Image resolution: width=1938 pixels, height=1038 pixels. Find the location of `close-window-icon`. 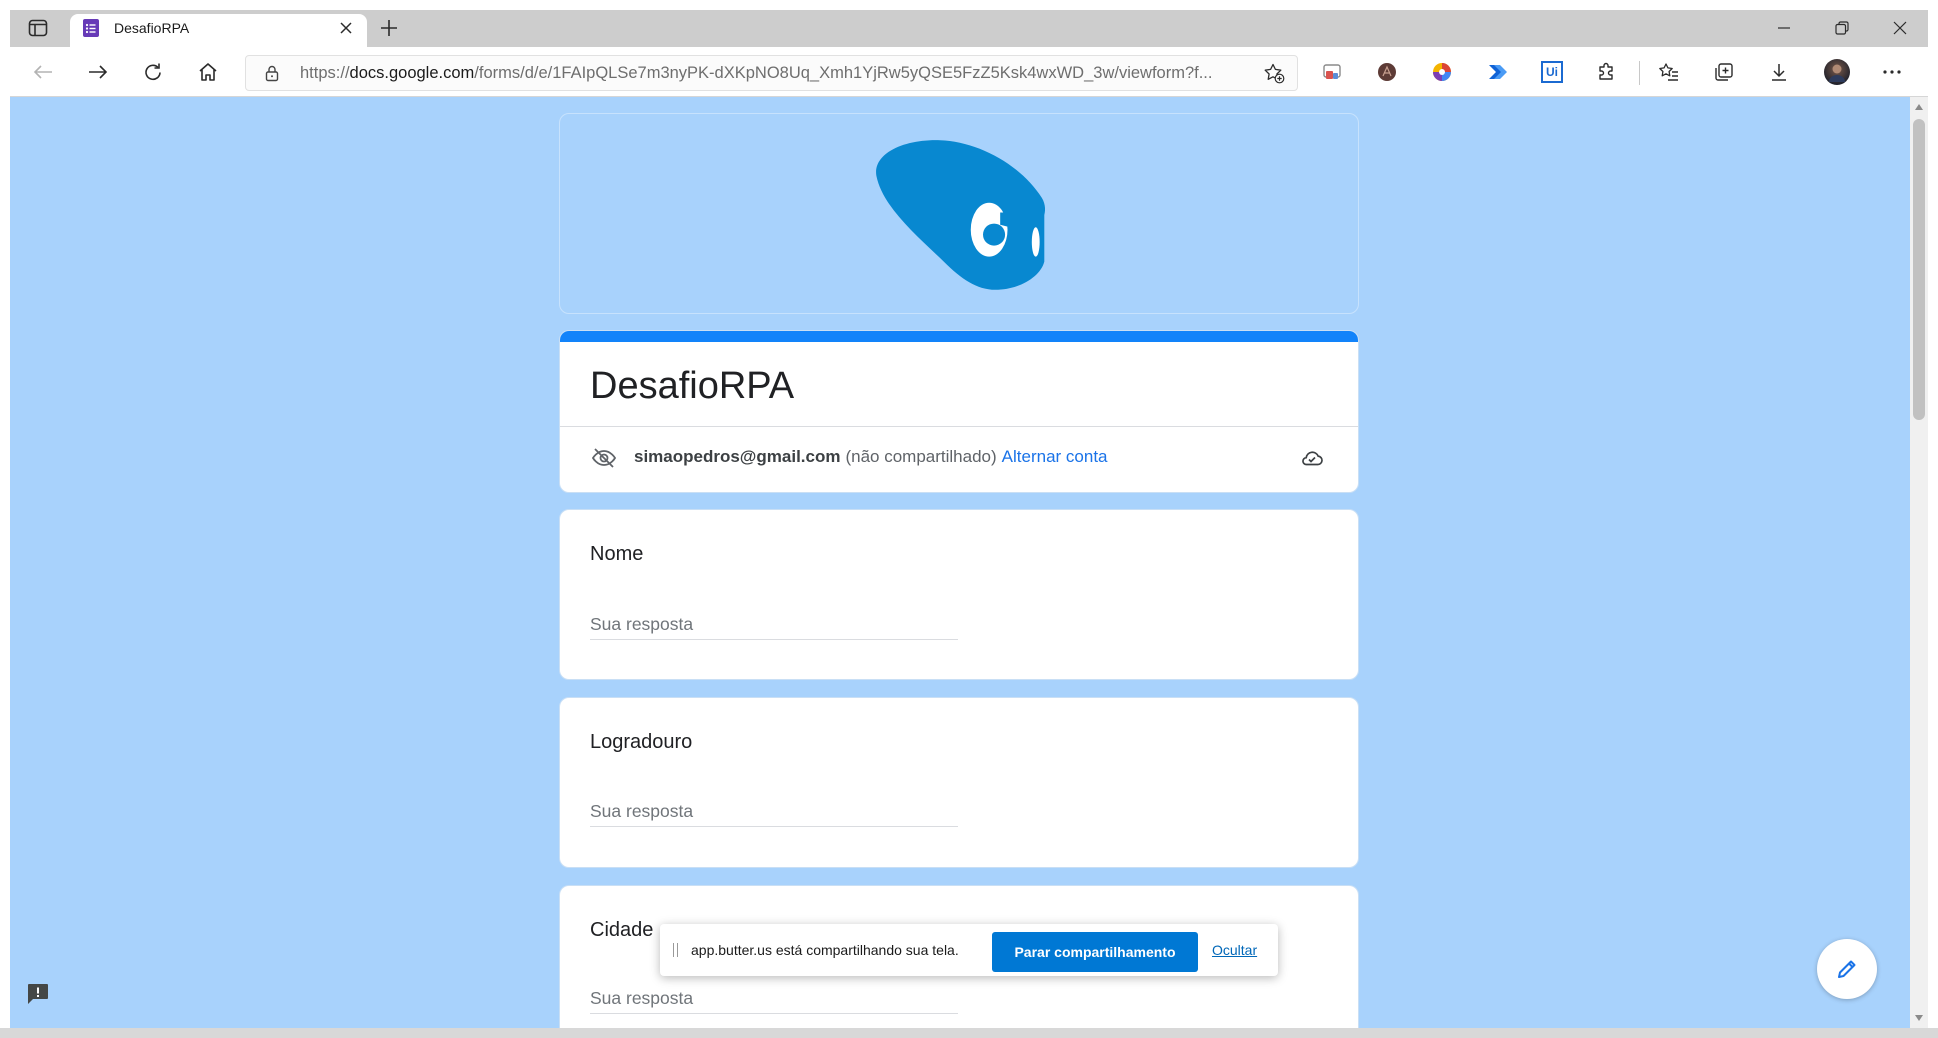

close-window-icon is located at coordinates (1900, 28).